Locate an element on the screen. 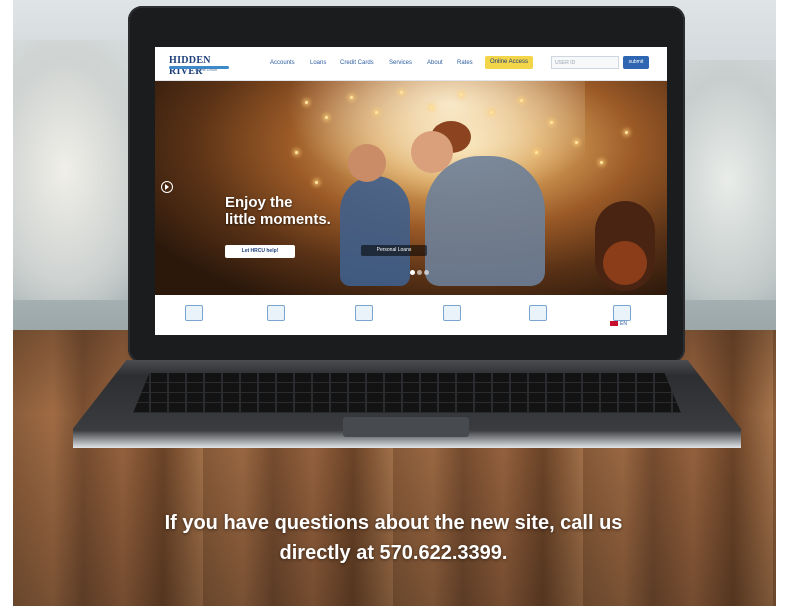 This screenshot has height=606, width=787. document-icon is located at coordinates (622, 313).